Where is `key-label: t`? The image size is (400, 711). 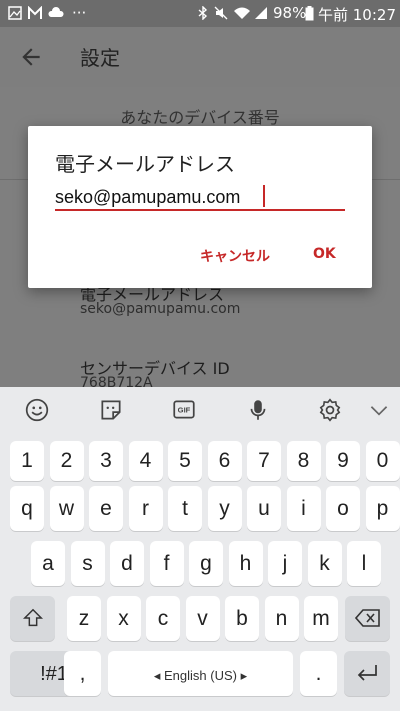
key-label: t is located at coordinates (185, 508).